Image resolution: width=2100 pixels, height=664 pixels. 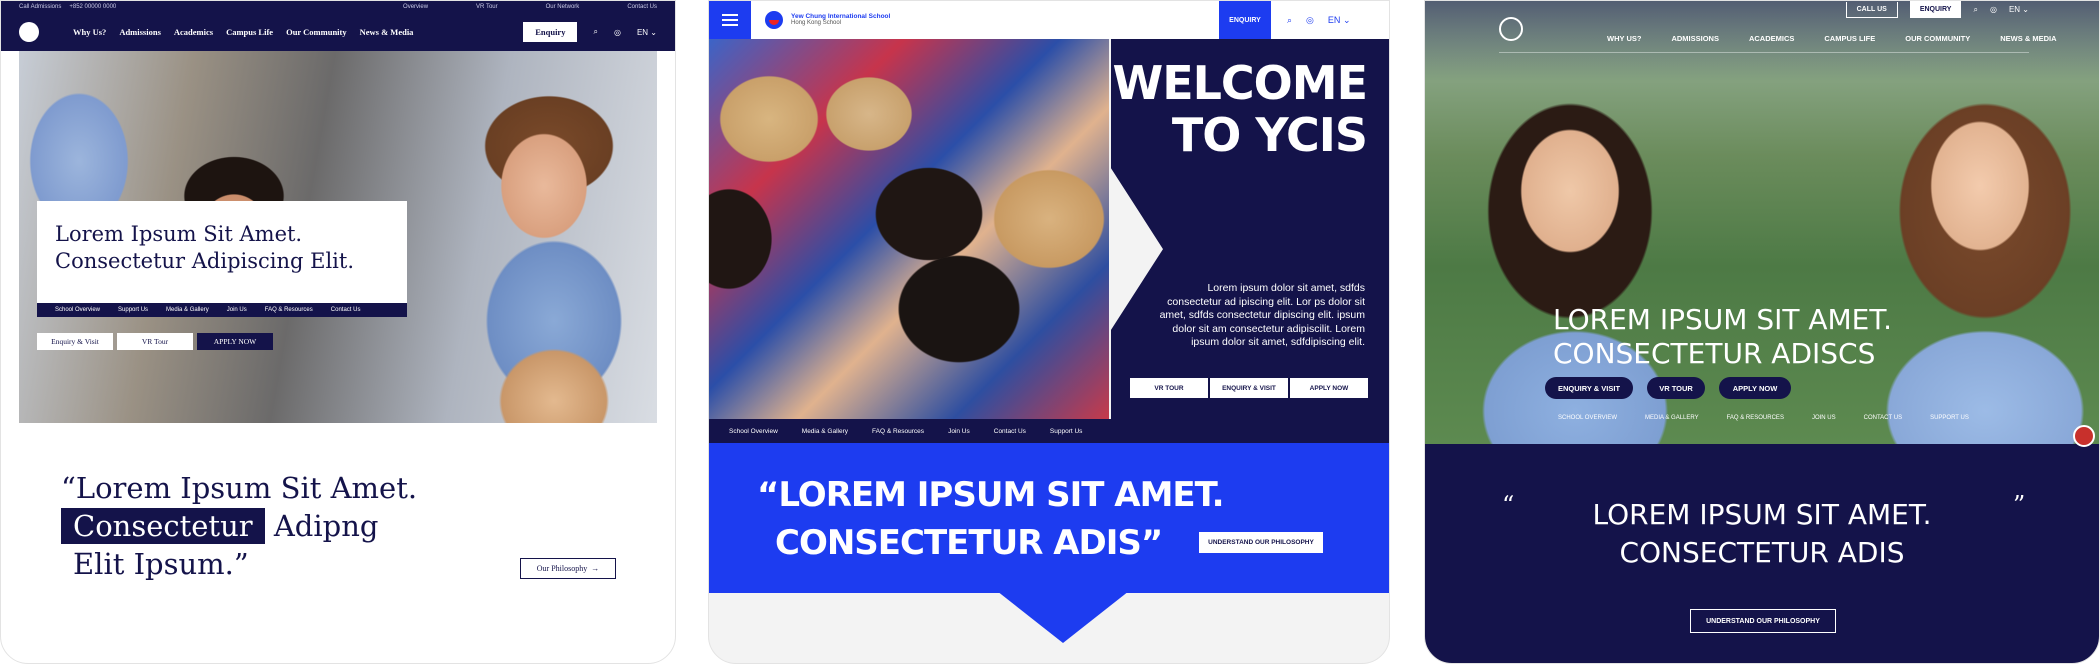 What do you see at coordinates (75, 341) in the screenshot?
I see `enquiry-visit-button: Enquiry & Visit` at bounding box center [75, 341].